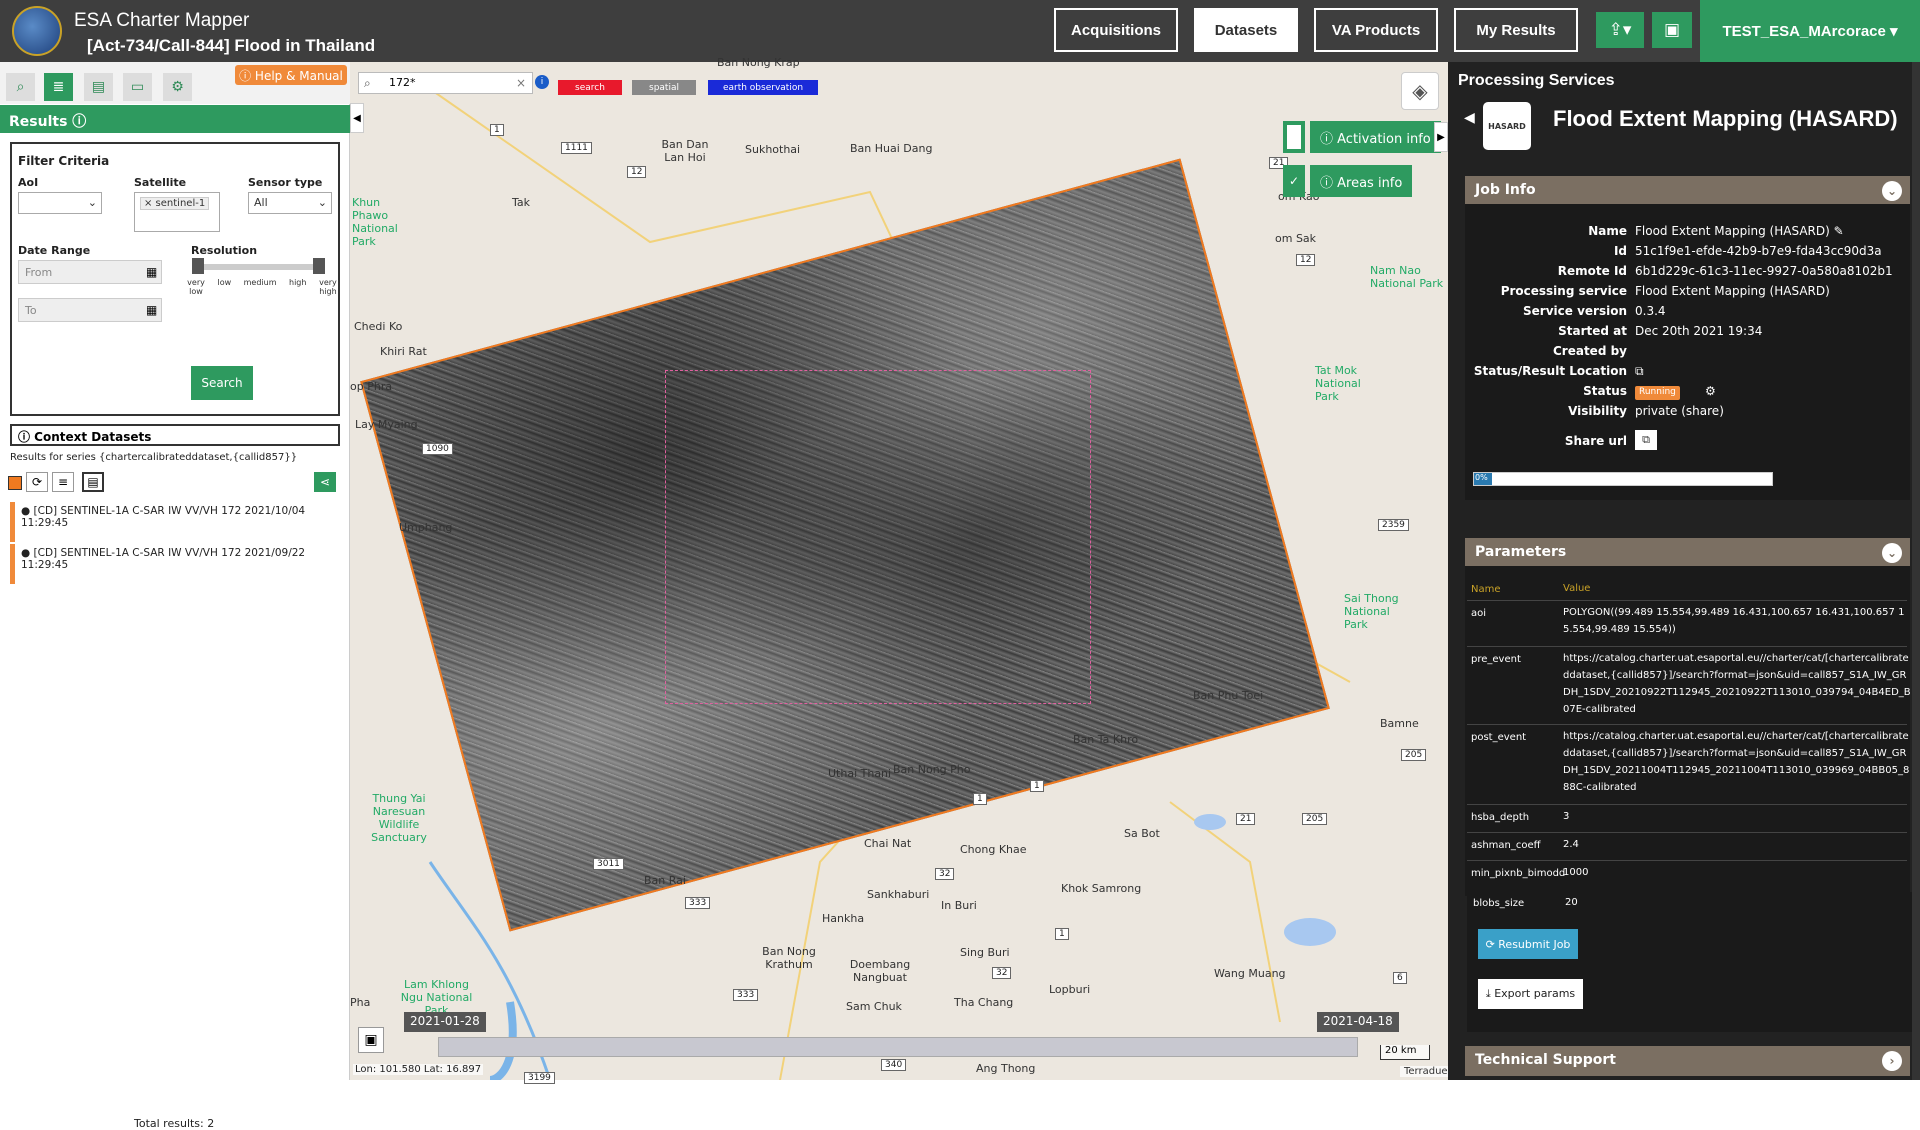 Image resolution: width=1920 pixels, height=1130 pixels. Describe the element at coordinates (1646, 440) in the screenshot. I see `copy-icon: ⧉` at that location.